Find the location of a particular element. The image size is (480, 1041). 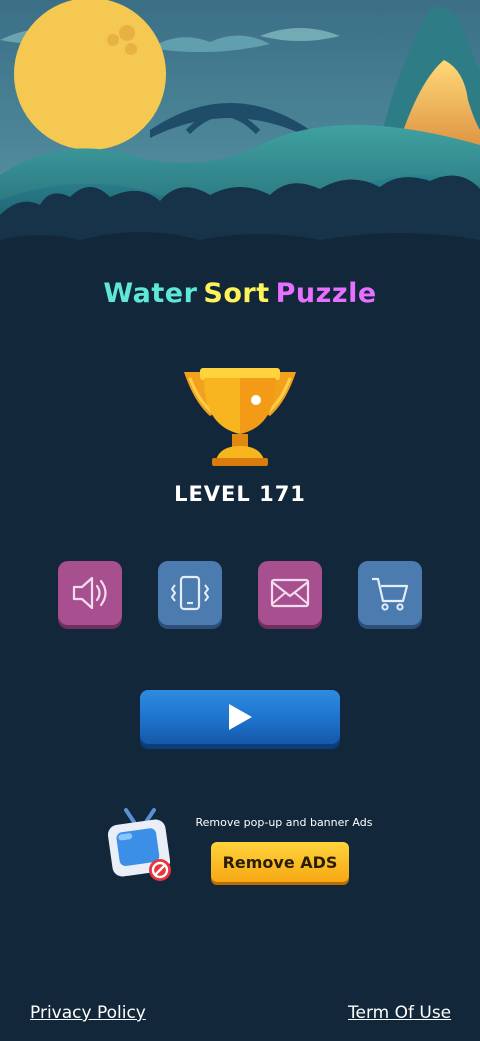

game-title: Water Sort Puzzle is located at coordinates (240, 293).